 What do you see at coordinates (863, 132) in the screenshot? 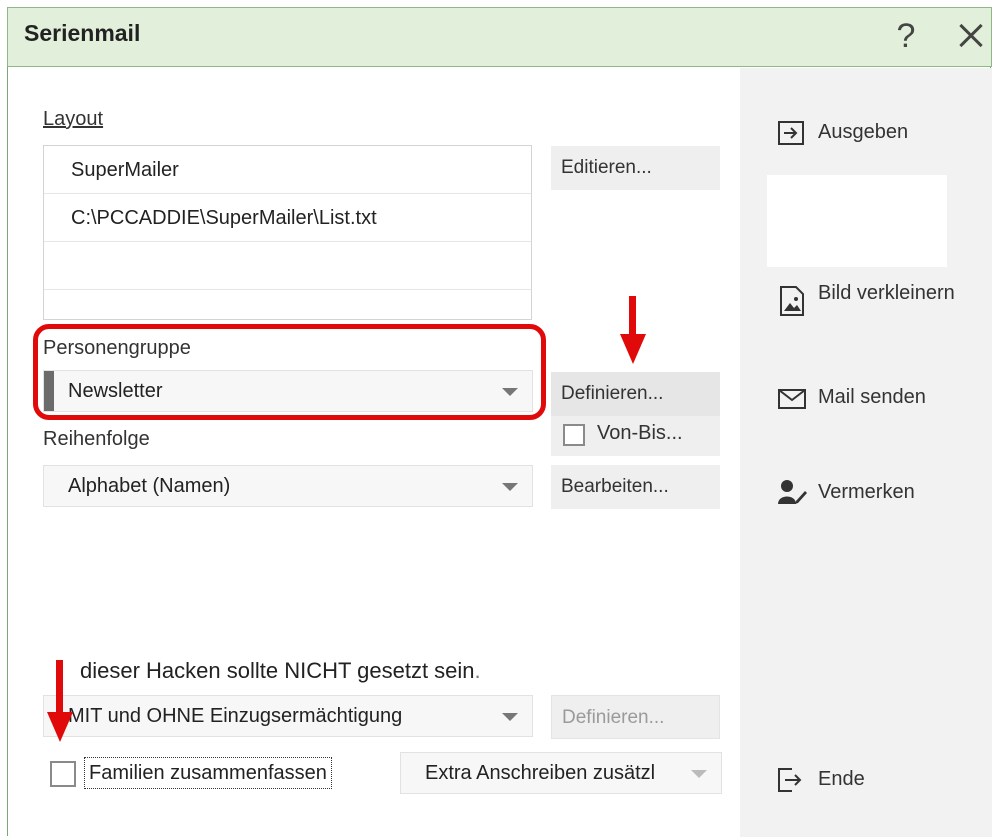
I see `ausgeben-label: Ausgeben` at bounding box center [863, 132].